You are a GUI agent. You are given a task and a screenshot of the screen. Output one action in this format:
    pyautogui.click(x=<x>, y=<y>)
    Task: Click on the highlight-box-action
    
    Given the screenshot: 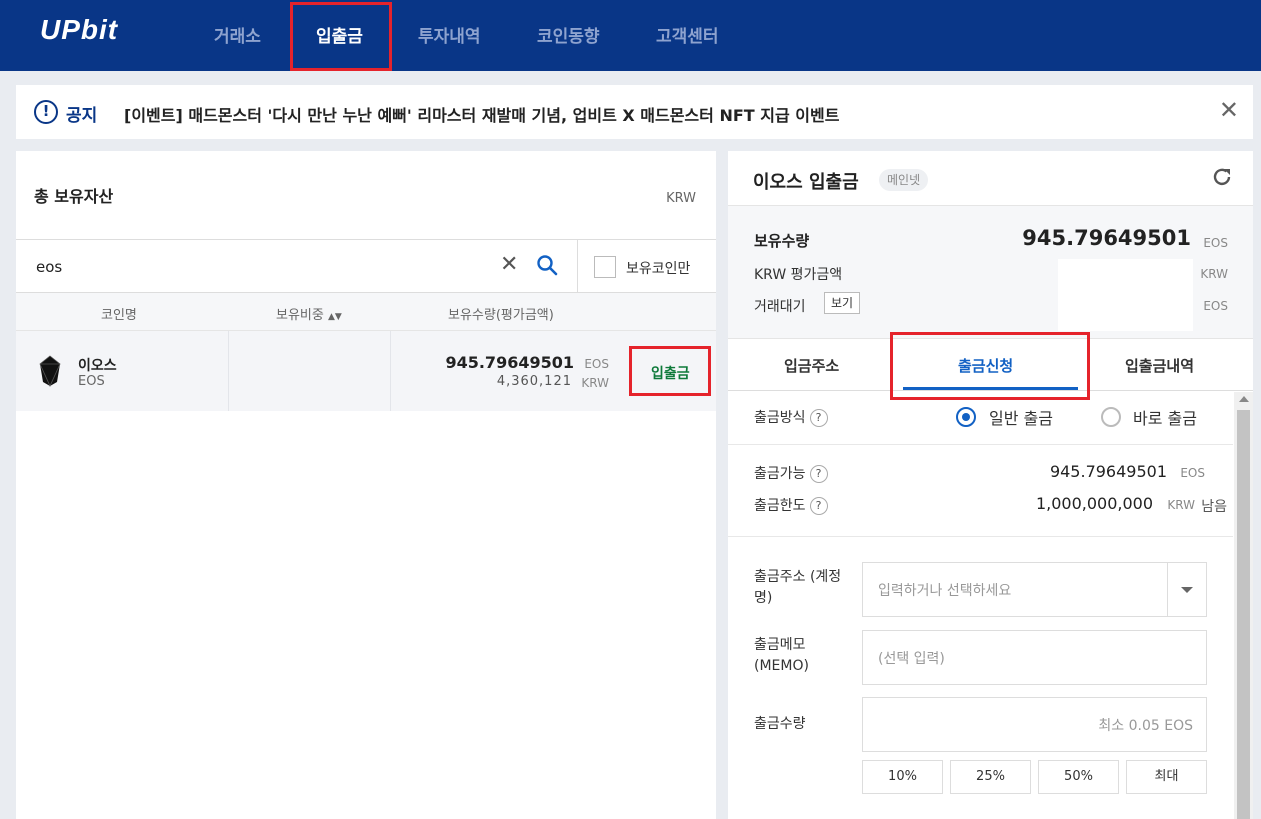 What is the action you would take?
    pyautogui.click(x=670, y=371)
    